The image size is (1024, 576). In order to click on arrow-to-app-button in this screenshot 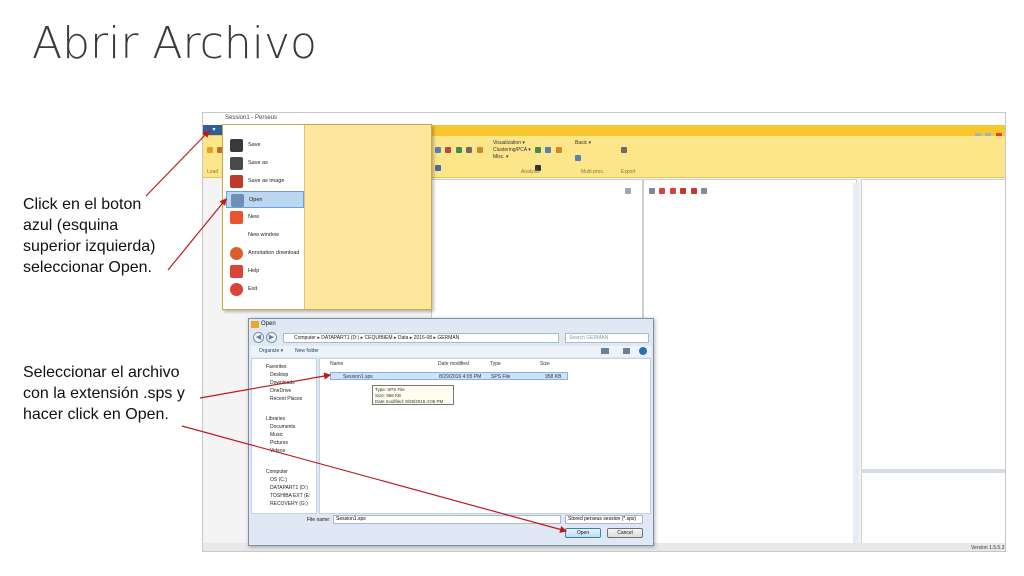, I will do `click(177, 163)`.